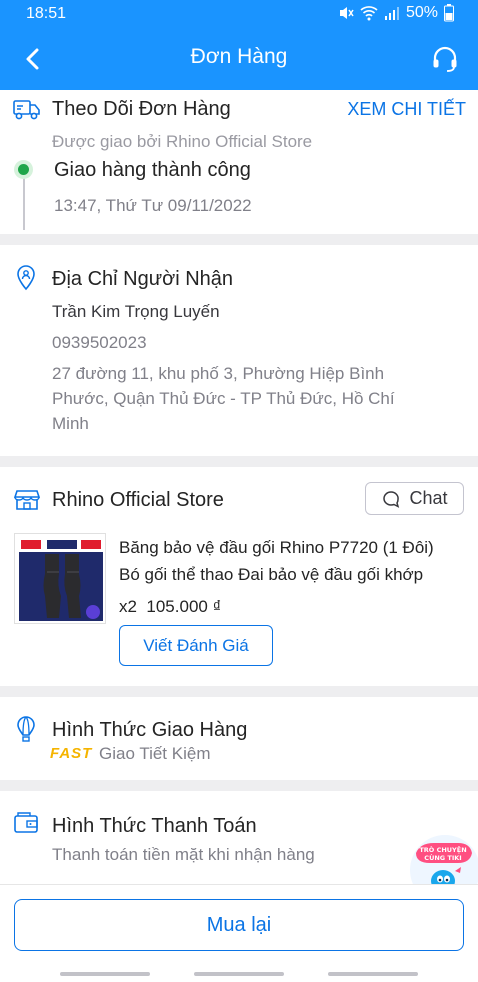  Describe the element at coordinates (141, 109) in the screenshot. I see `tracking-title: Theo Dõi Đơn Hàng` at that location.